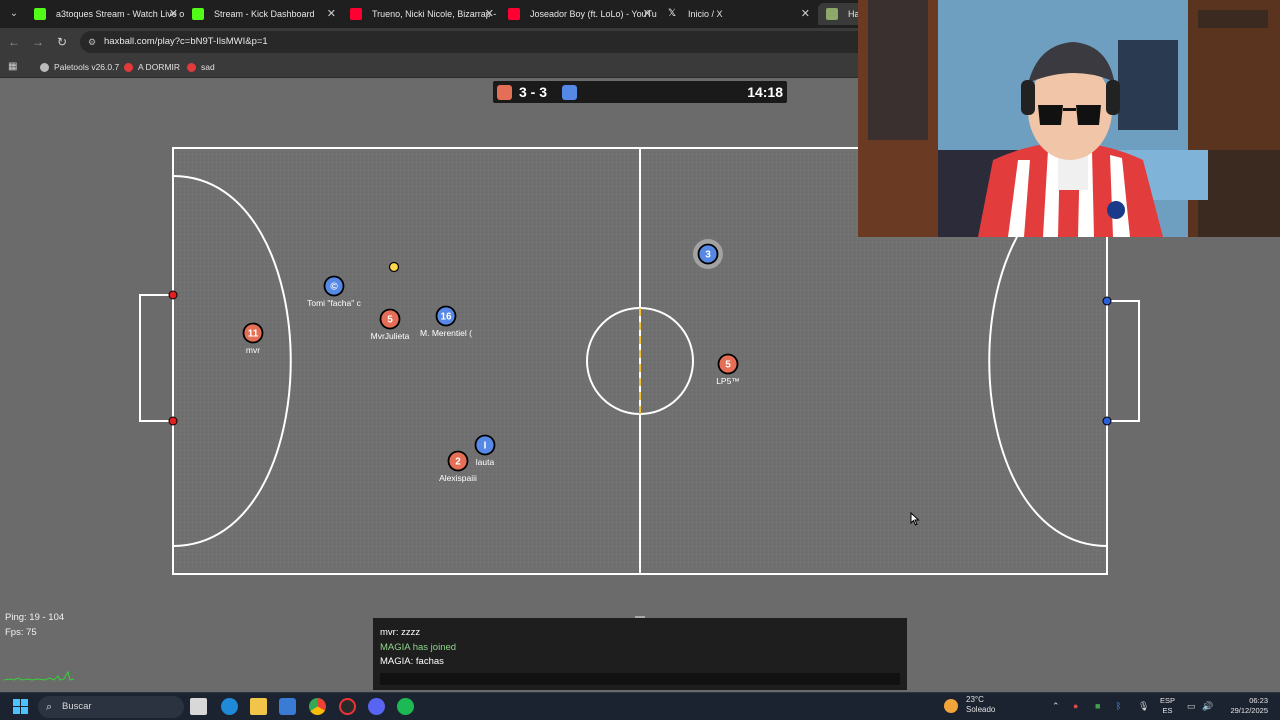 Image resolution: width=1280 pixels, height=720 pixels. I want to click on spotify-icon, so click(405, 706).